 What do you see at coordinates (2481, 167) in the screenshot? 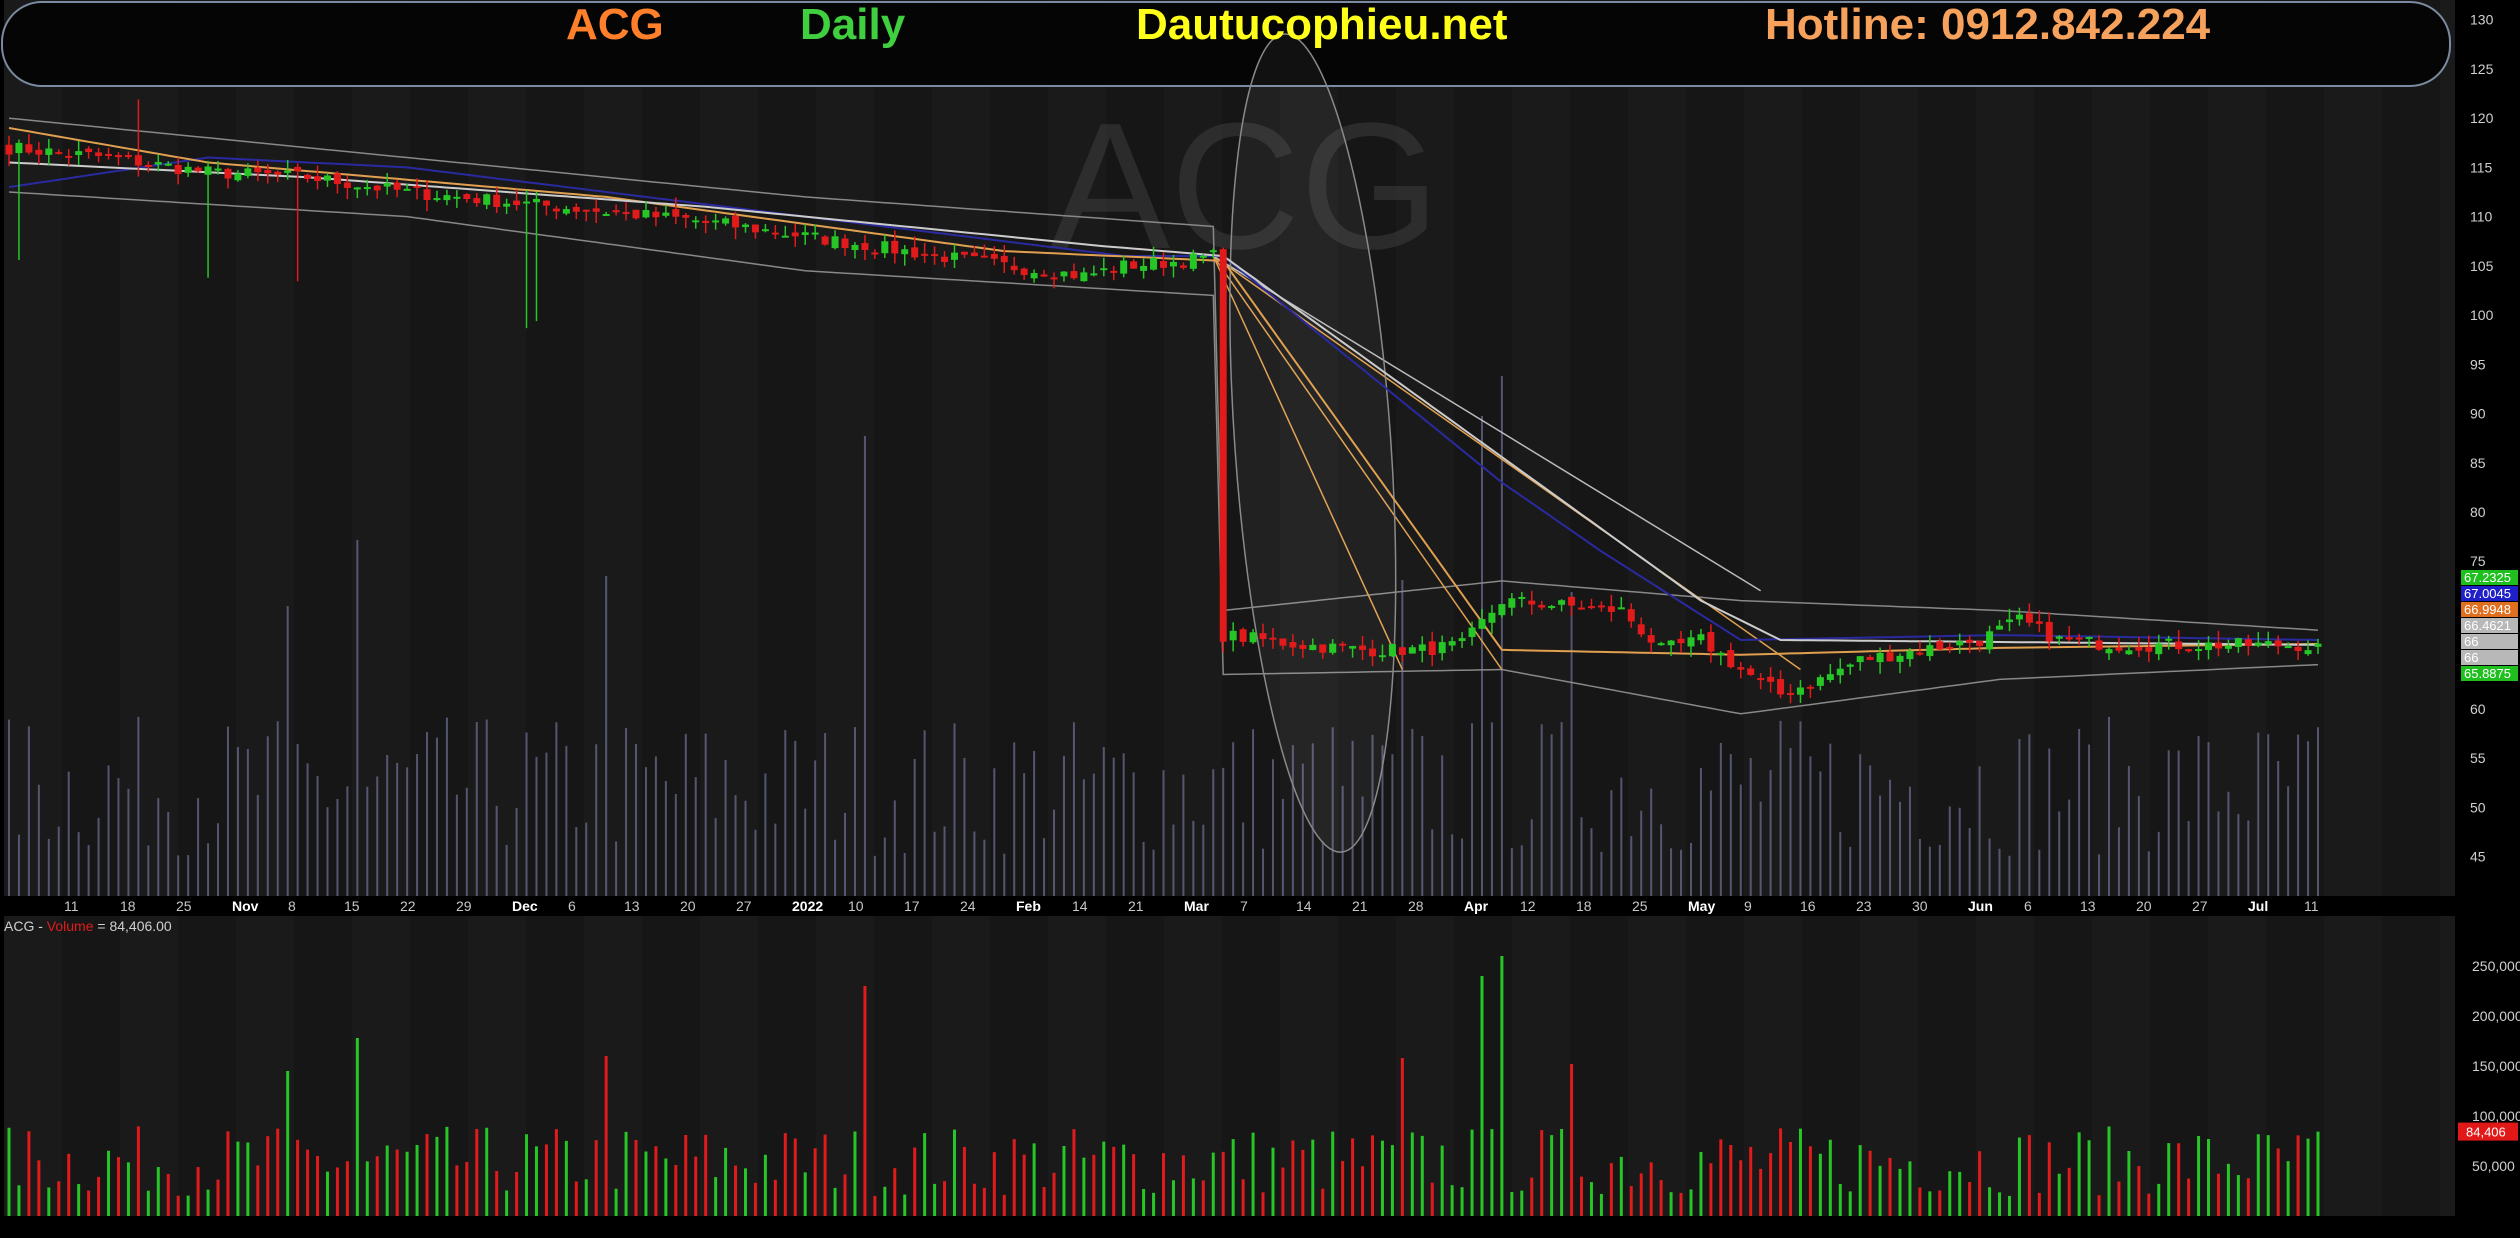
I see `price-axis-tick: 115` at bounding box center [2481, 167].